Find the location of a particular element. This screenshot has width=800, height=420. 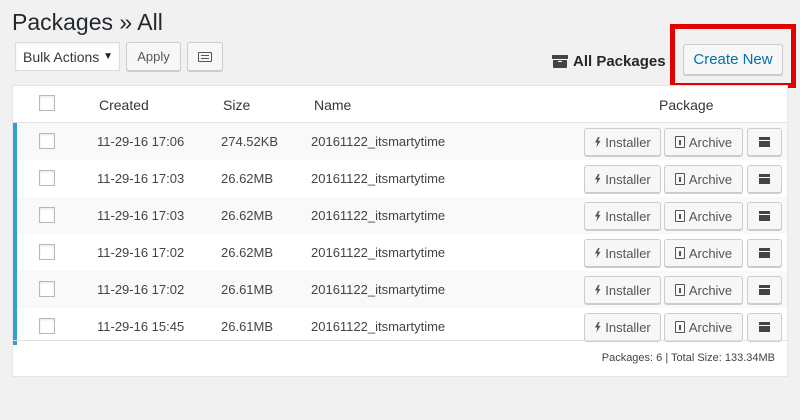

select-all-checkbox is located at coordinates (47, 103).